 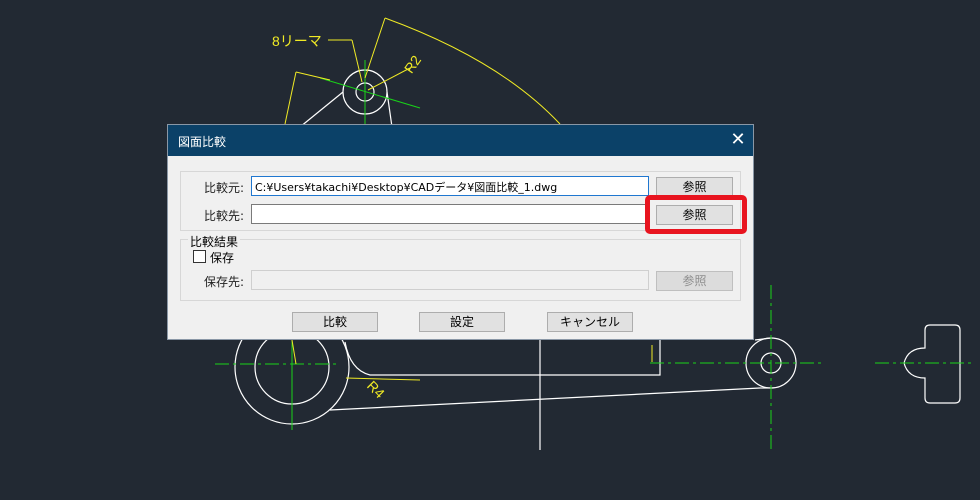 I want to click on save-checkbox-label: 保存, so click(x=222, y=257).